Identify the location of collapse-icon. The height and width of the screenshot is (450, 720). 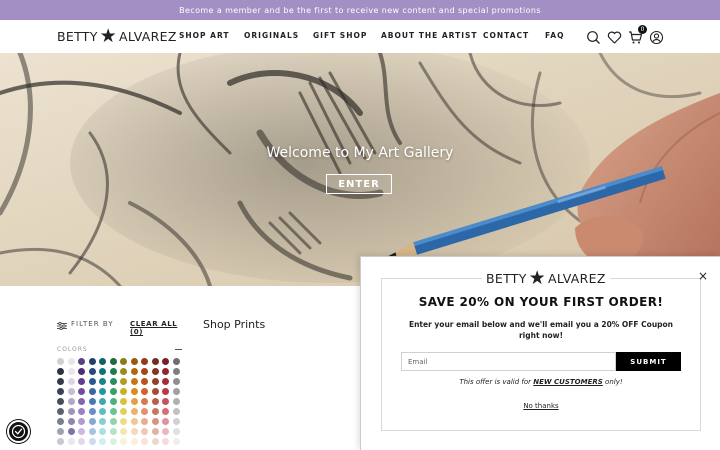
(178, 349).